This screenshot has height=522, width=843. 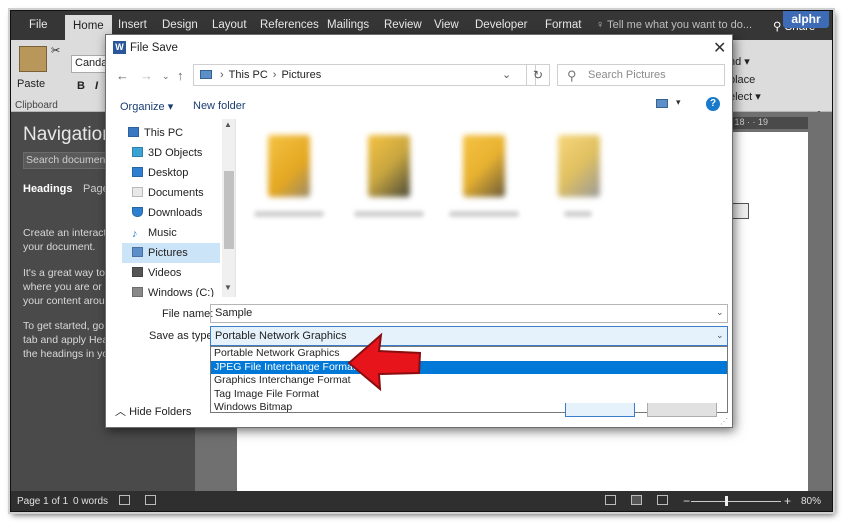 I want to click on up-icon: ↑, so click(x=180, y=75).